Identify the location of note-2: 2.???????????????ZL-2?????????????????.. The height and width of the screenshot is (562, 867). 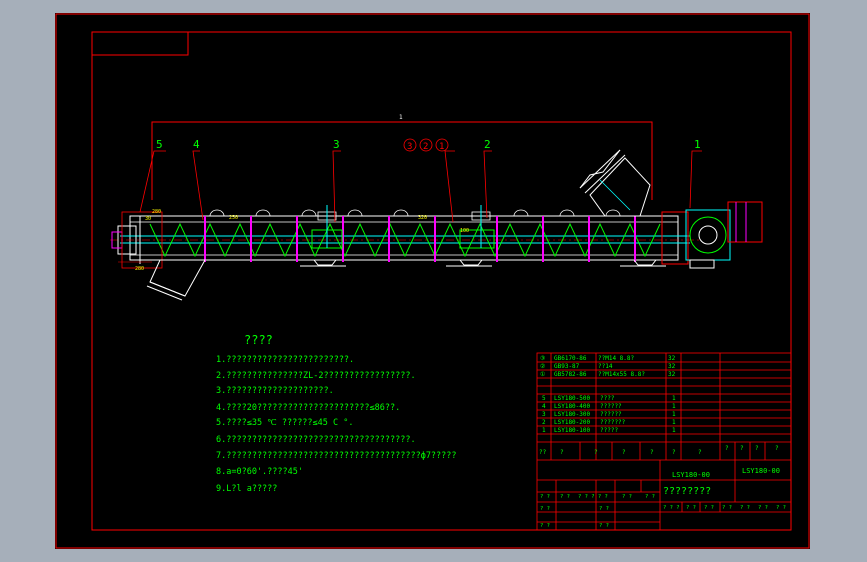
(316, 376).